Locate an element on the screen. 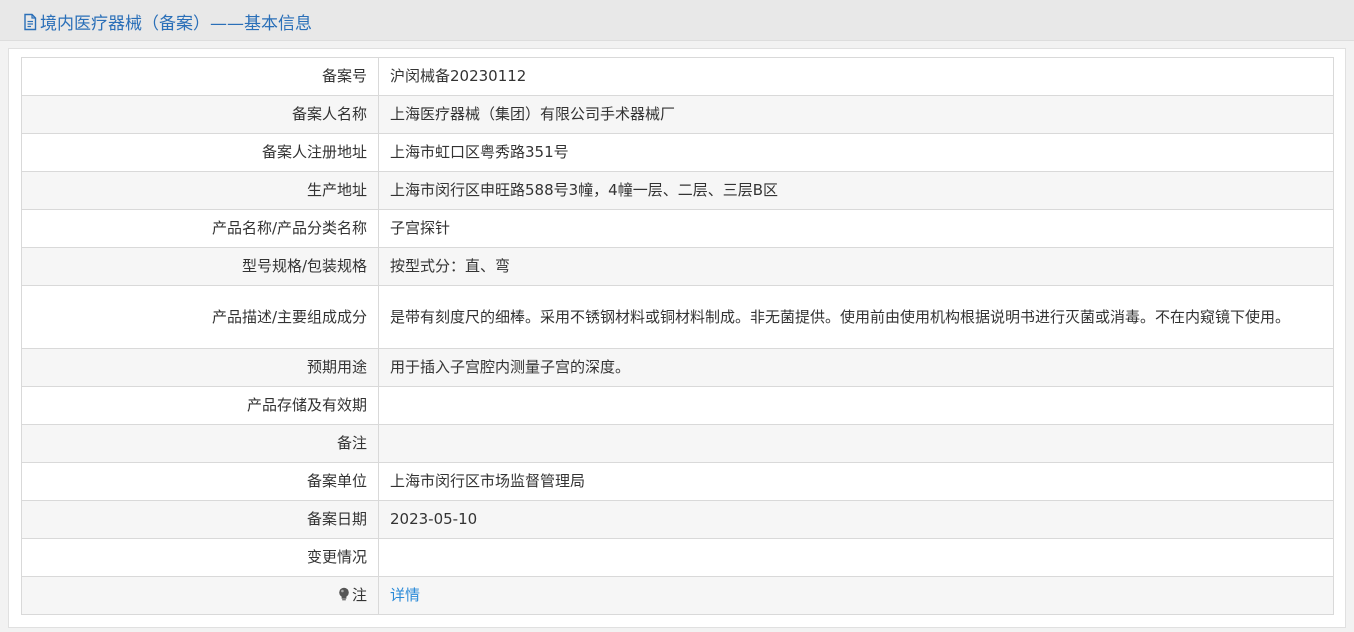  row-value: 上海市闵行区申旺路588号3幢，4幢一层、二层、三层B区 is located at coordinates (856, 190).